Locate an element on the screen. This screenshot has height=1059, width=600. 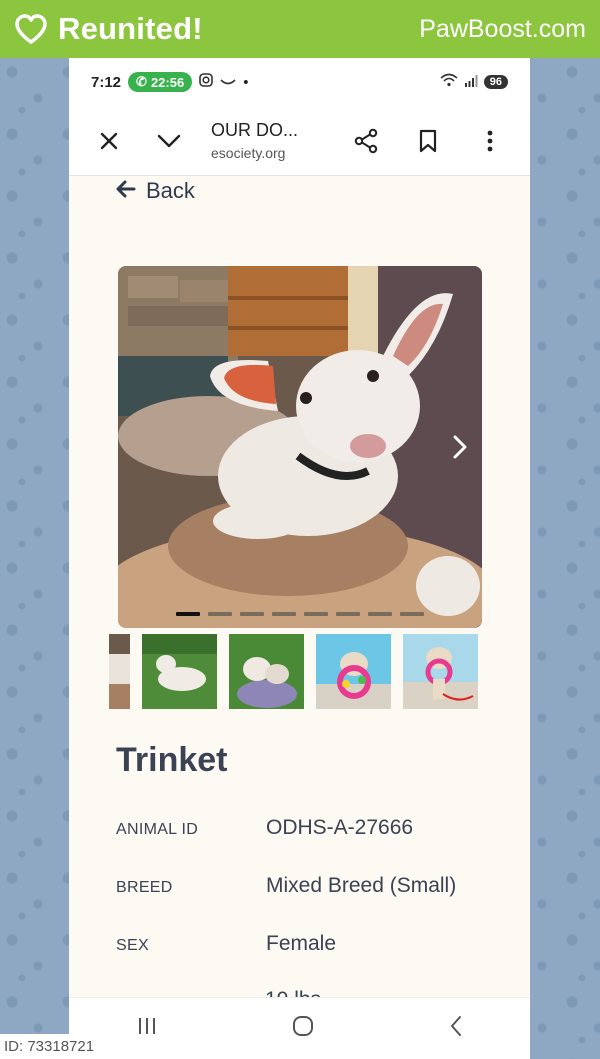
call-indicator: ✆ 22:56 is located at coordinates (160, 82).